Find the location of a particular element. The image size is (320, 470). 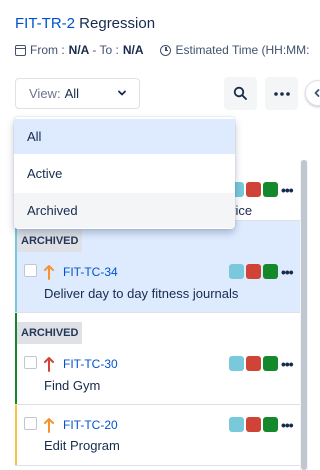

test-case-summary: Find Gym is located at coordinates (72, 385).